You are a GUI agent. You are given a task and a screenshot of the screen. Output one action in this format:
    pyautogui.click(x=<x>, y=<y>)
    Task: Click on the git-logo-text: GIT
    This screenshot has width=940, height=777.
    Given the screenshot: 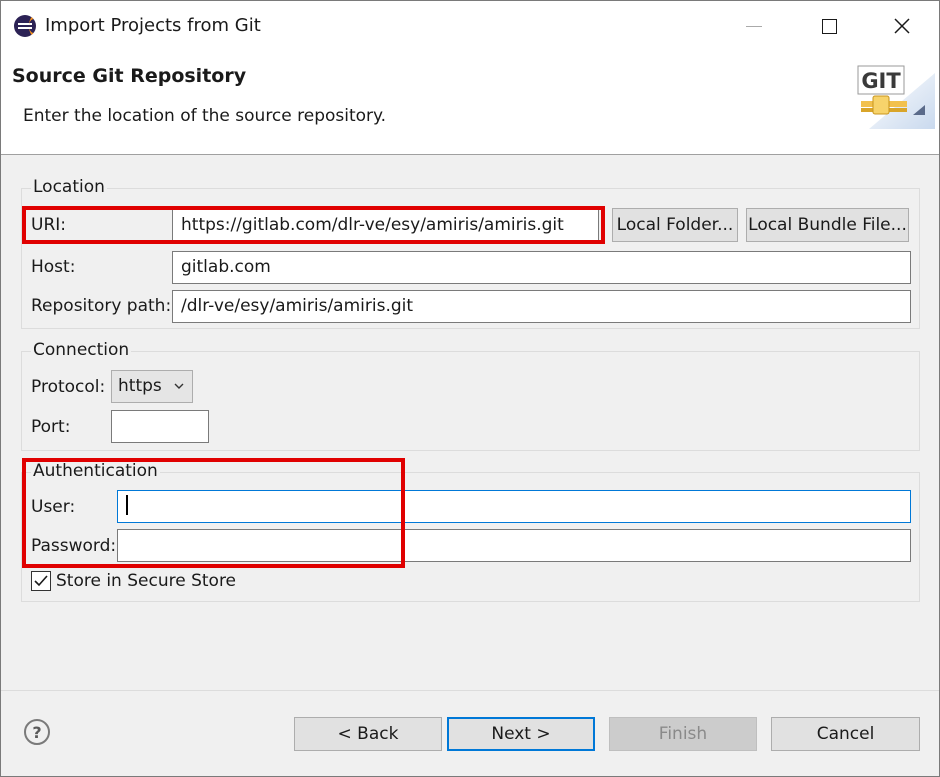 What is the action you would take?
    pyautogui.click(x=881, y=81)
    